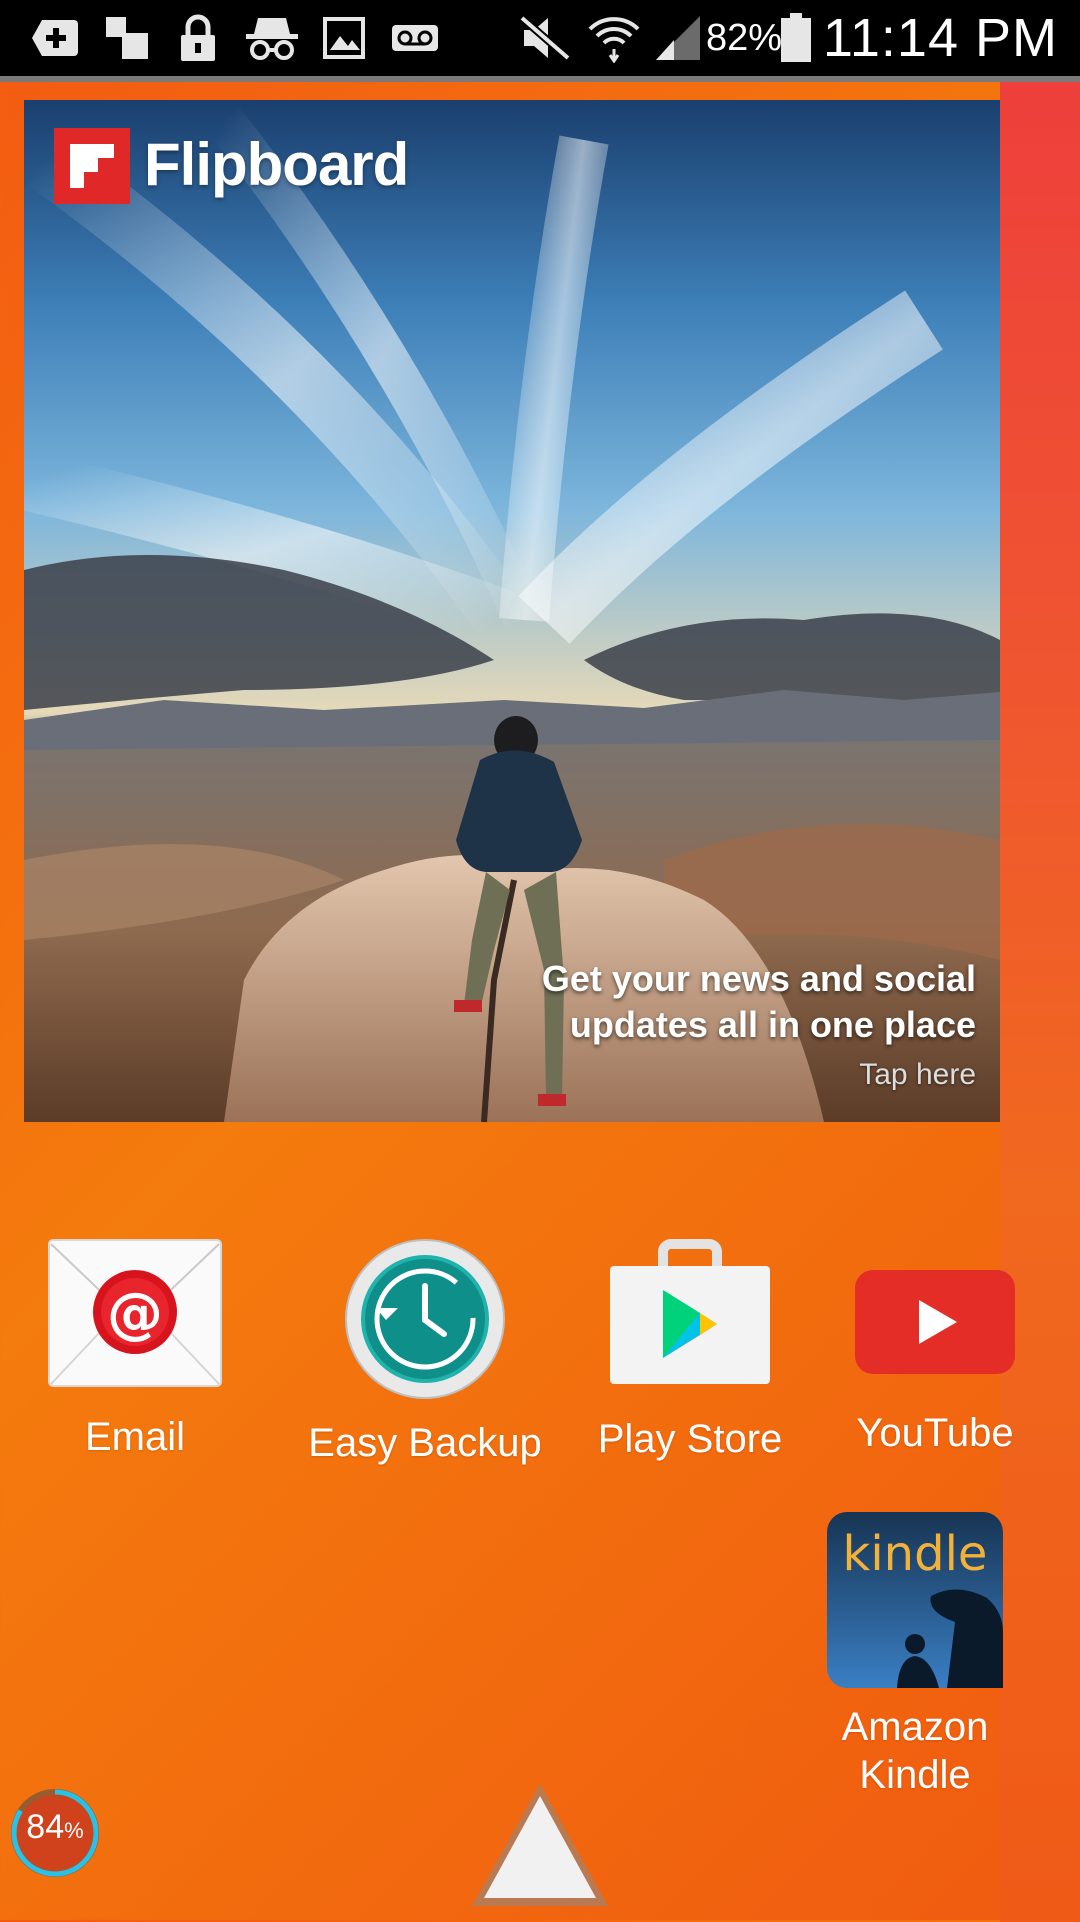 This screenshot has height=1922, width=1080. I want to click on flipboard-logo-icon, so click(92, 166).